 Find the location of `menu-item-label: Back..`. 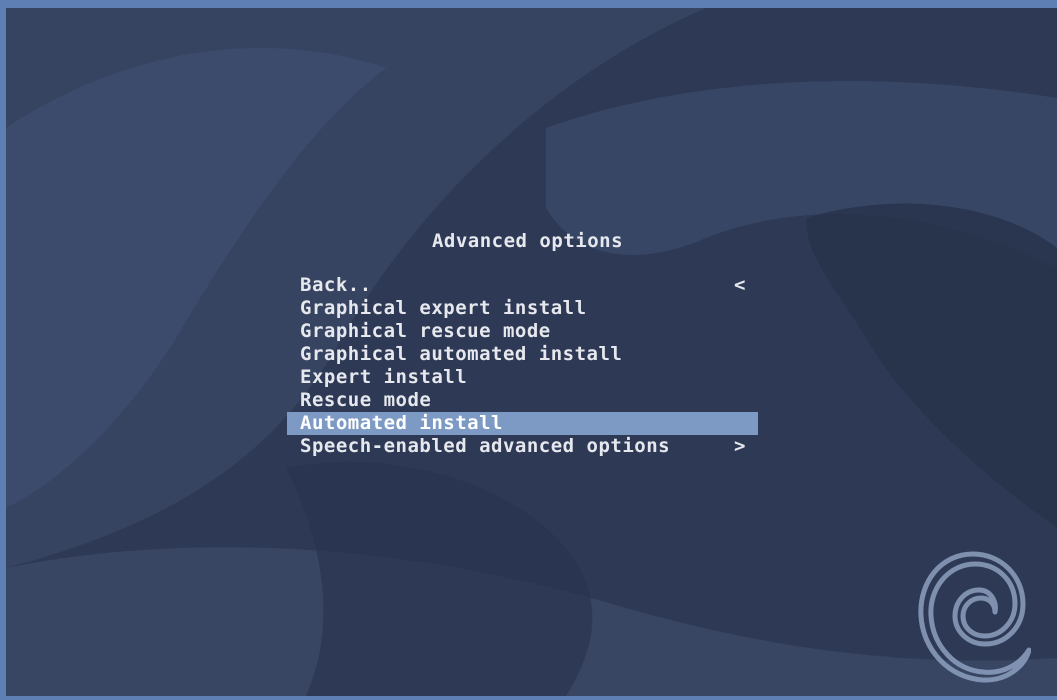

menu-item-label: Back.. is located at coordinates (336, 285).